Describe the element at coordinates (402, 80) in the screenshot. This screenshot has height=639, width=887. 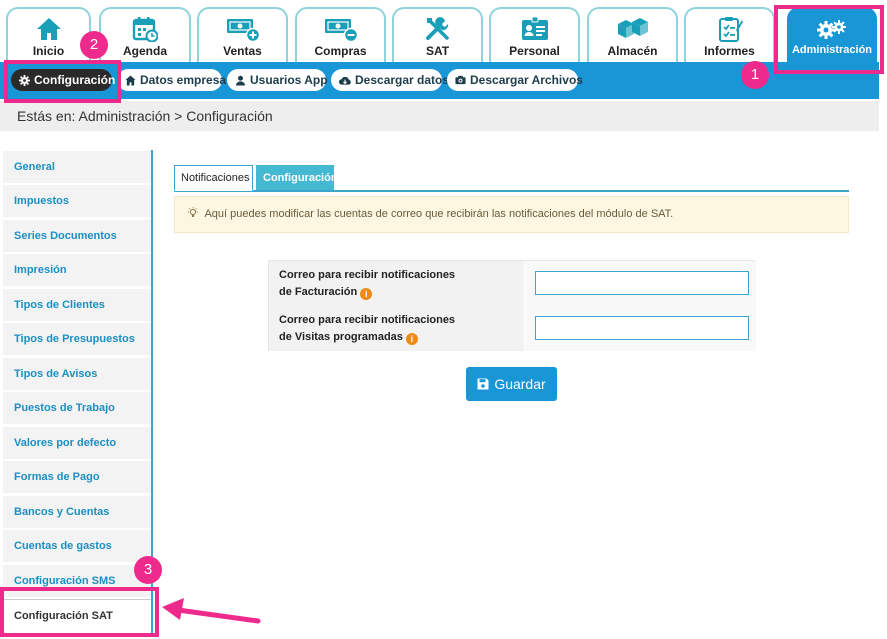
I see `subnav-label: Descargar datos` at that location.